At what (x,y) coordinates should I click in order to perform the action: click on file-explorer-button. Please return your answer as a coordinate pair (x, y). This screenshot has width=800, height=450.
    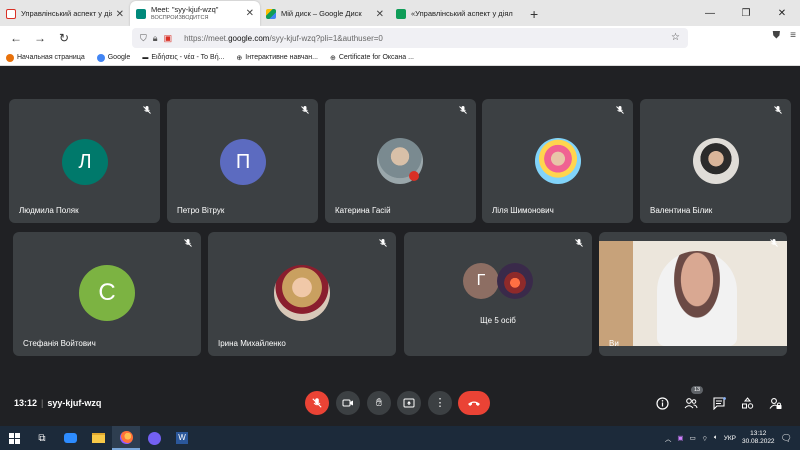
    Looking at the image, I should click on (98, 438).